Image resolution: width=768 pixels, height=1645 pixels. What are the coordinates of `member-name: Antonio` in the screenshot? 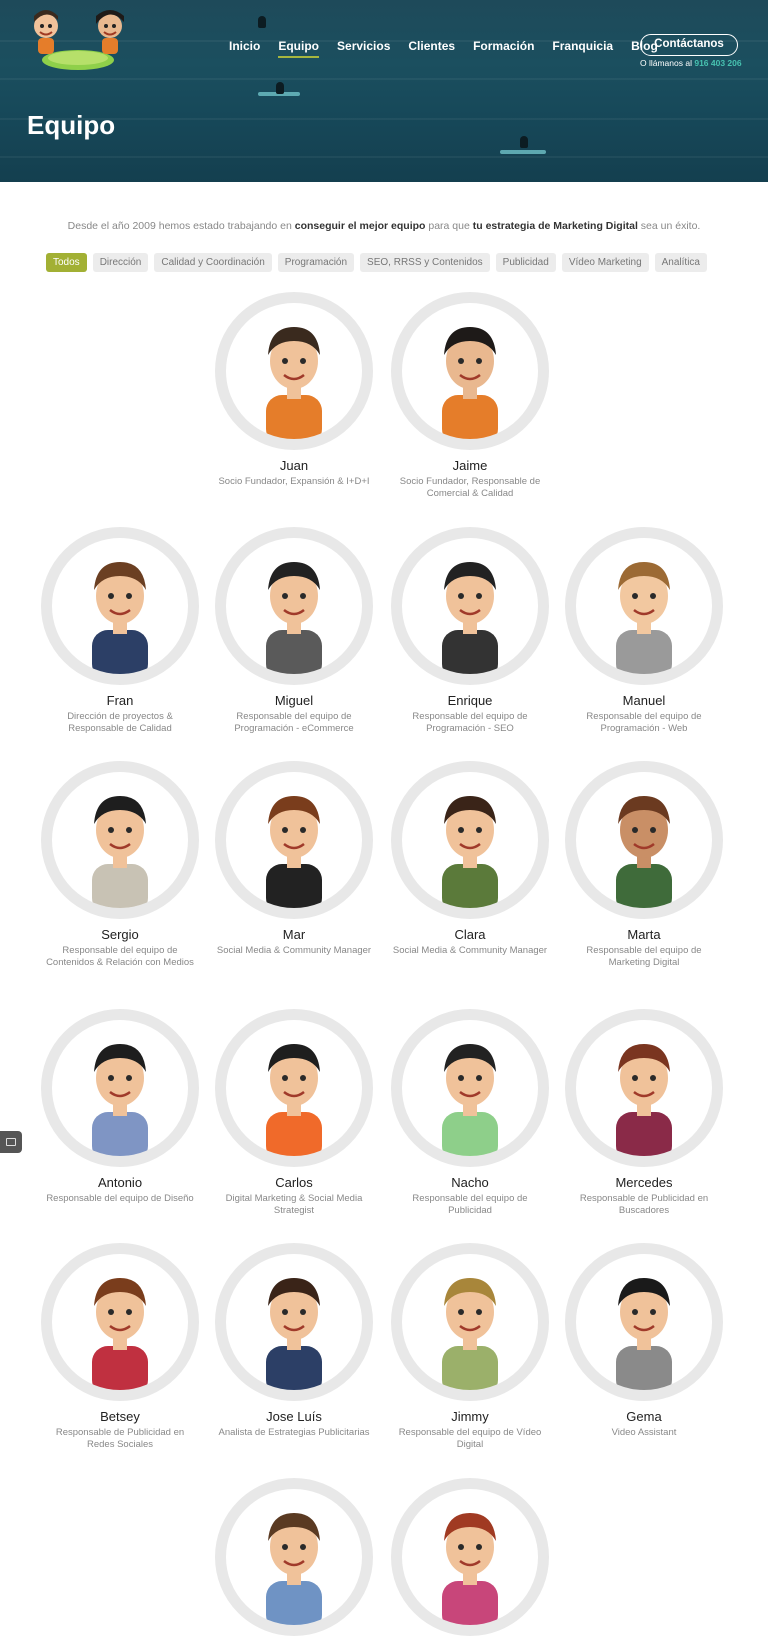 It's located at (120, 1182).